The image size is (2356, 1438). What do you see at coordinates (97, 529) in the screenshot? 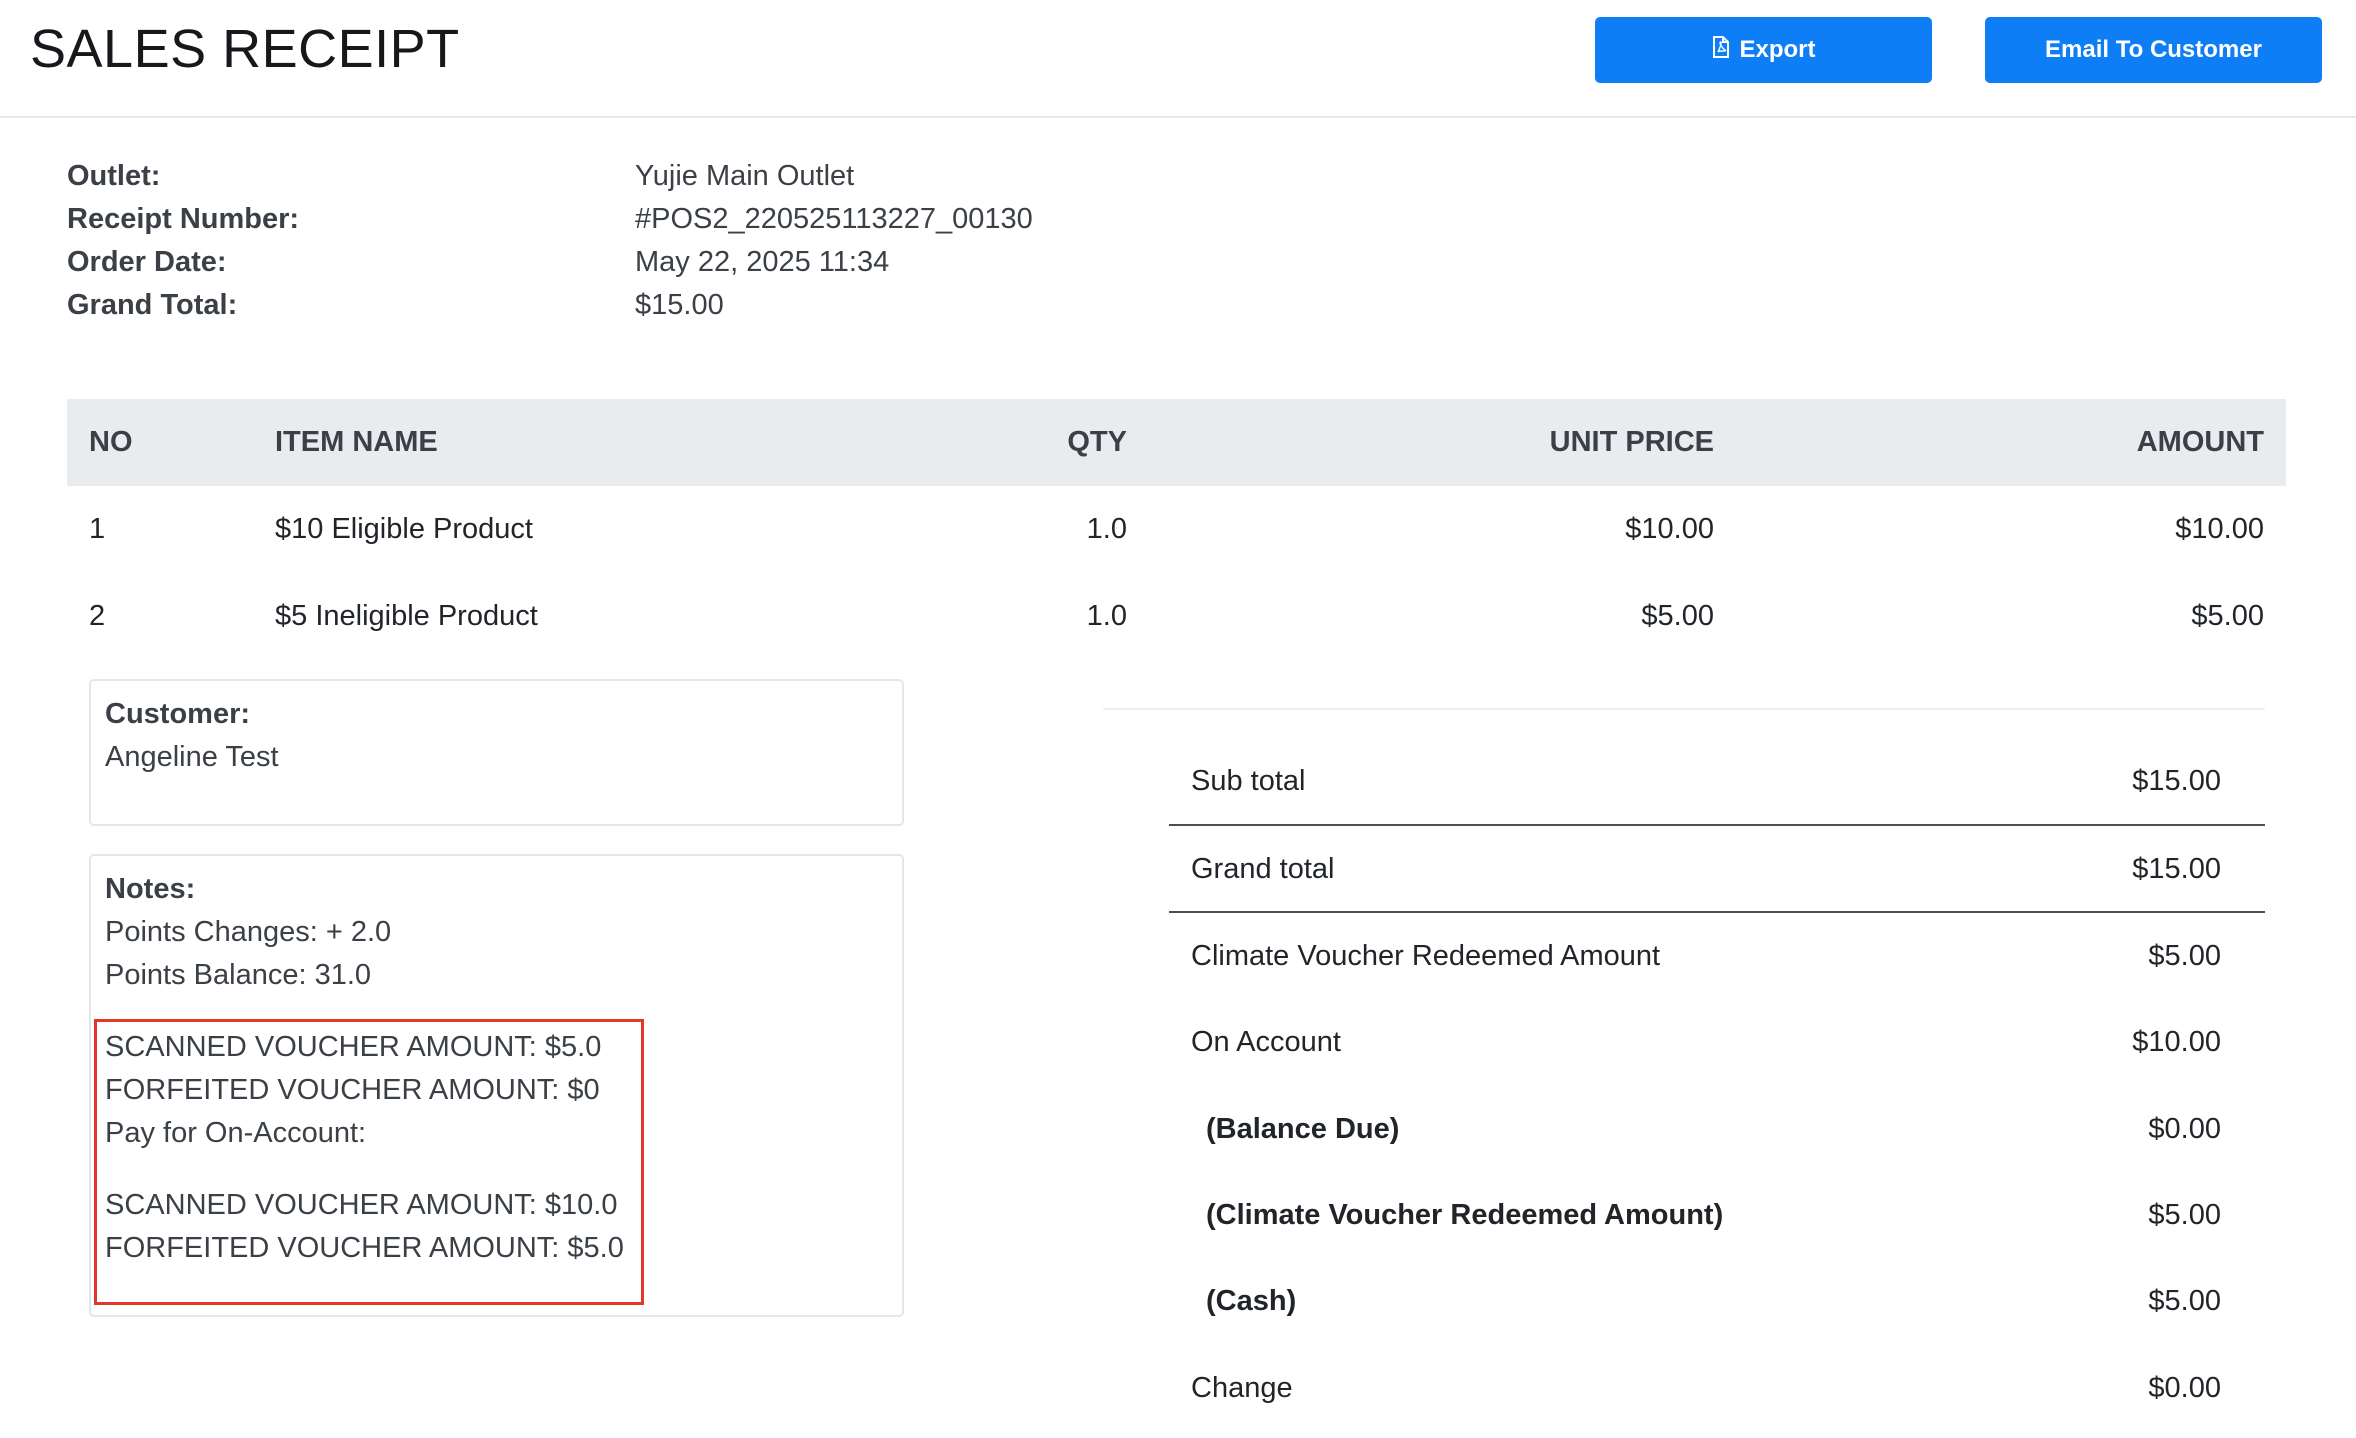
I see `cell-no: 1` at bounding box center [97, 529].